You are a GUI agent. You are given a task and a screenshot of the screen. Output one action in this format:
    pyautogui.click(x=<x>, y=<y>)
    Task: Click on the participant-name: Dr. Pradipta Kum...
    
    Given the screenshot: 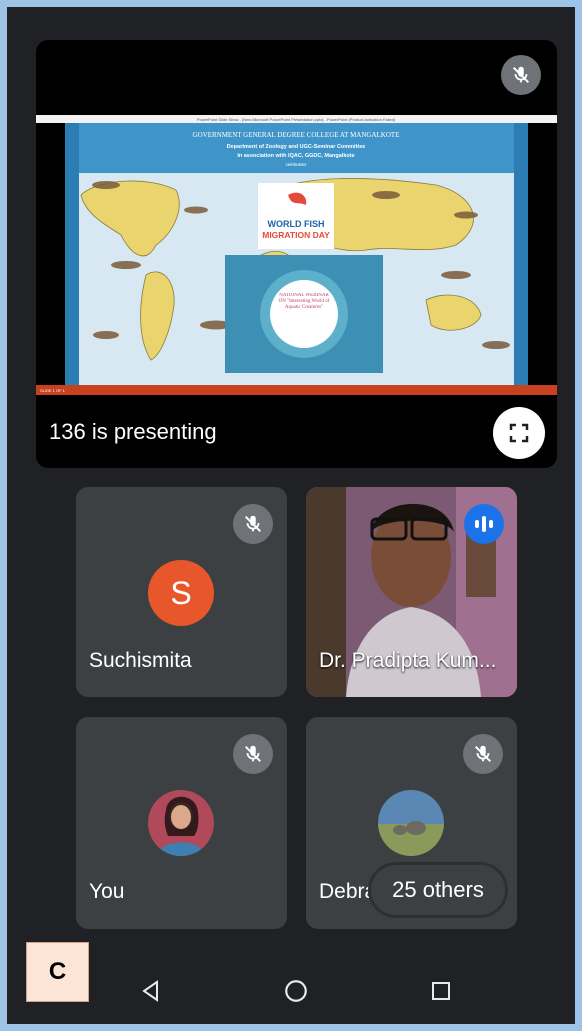 What is the action you would take?
    pyautogui.click(x=408, y=660)
    